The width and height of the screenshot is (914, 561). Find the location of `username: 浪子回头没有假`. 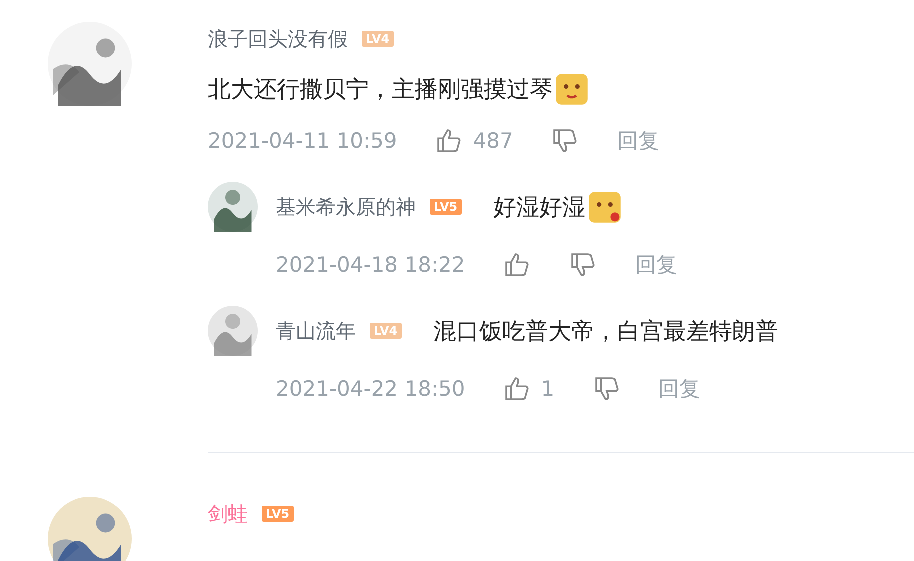

username: 浪子回头没有假 is located at coordinates (278, 39).